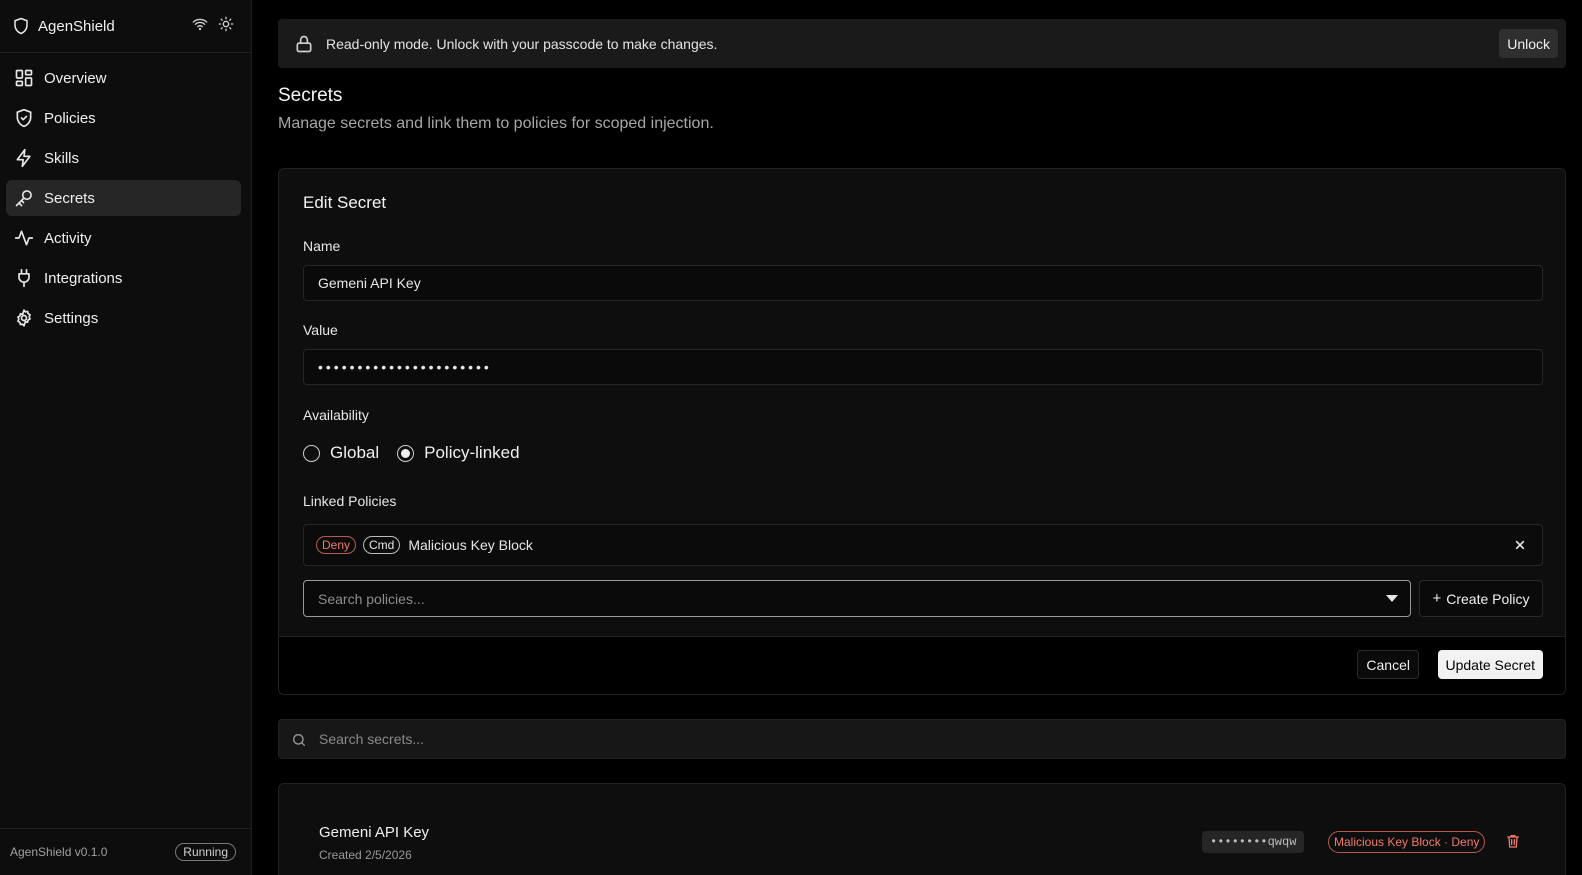  I want to click on value-label: Value, so click(320, 330).